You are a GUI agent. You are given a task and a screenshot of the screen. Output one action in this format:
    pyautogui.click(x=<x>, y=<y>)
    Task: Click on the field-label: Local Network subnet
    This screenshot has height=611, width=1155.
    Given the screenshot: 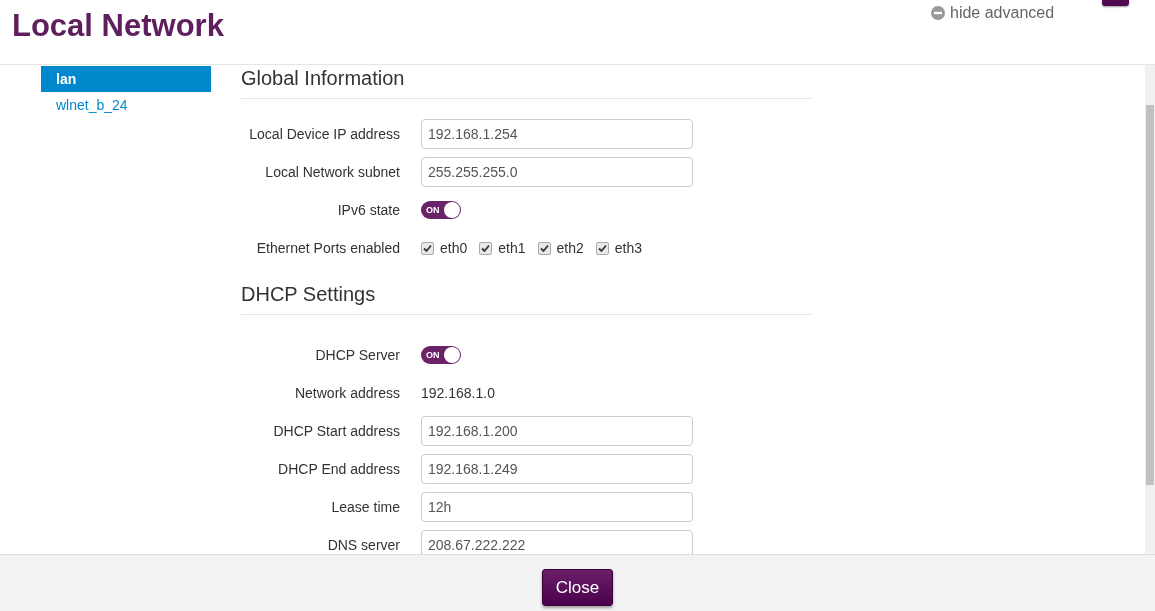 What is the action you would take?
    pyautogui.click(x=332, y=172)
    